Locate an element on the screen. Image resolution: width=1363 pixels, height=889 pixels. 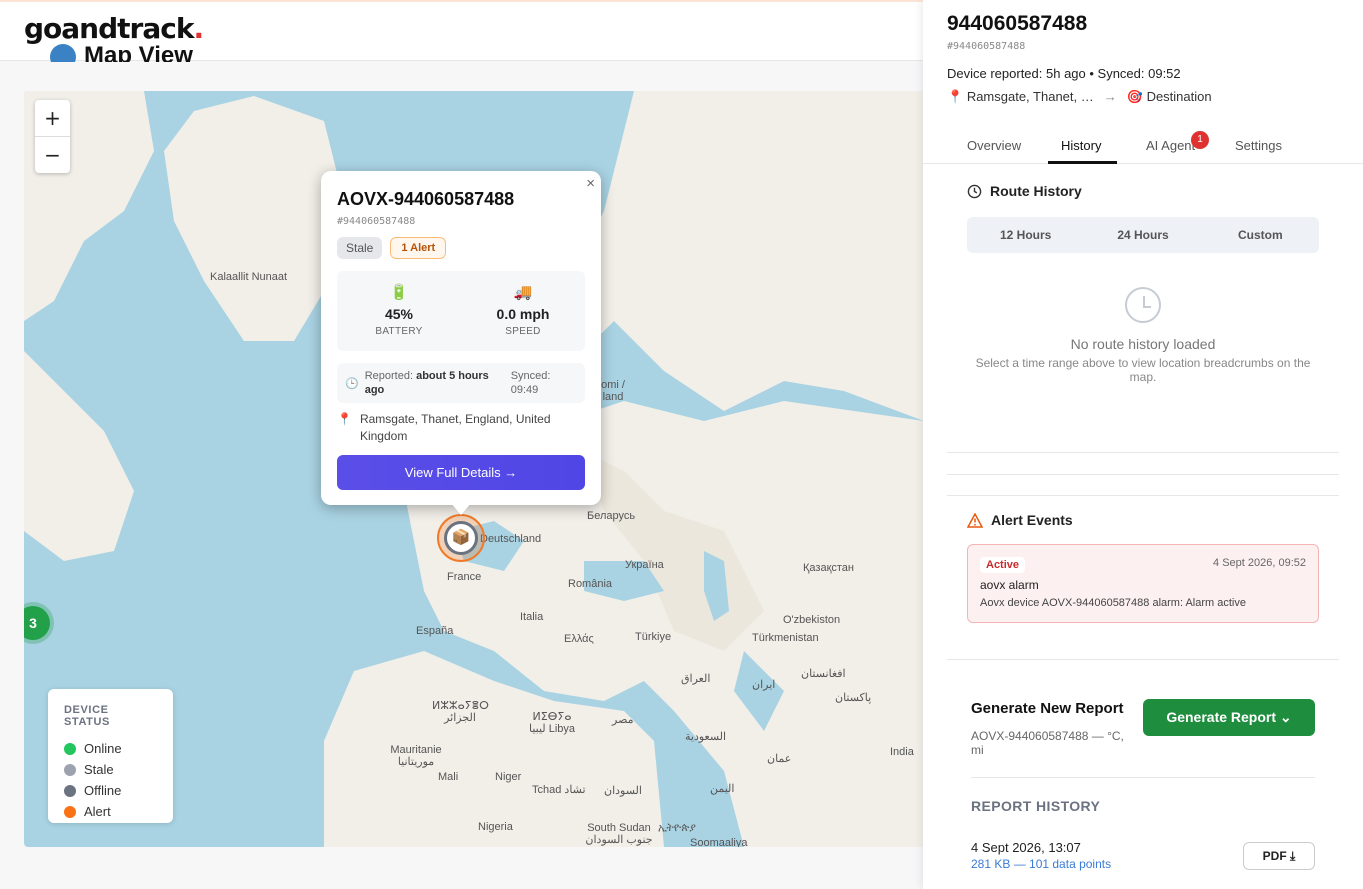
map-label: O'zbekiston is located at coordinates (812, 620).